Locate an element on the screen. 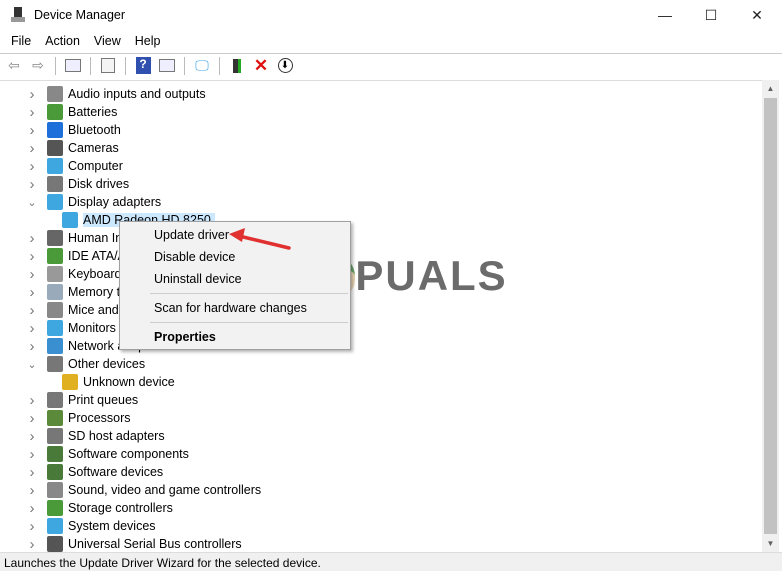  menu-file: File is located at coordinates (21, 41).